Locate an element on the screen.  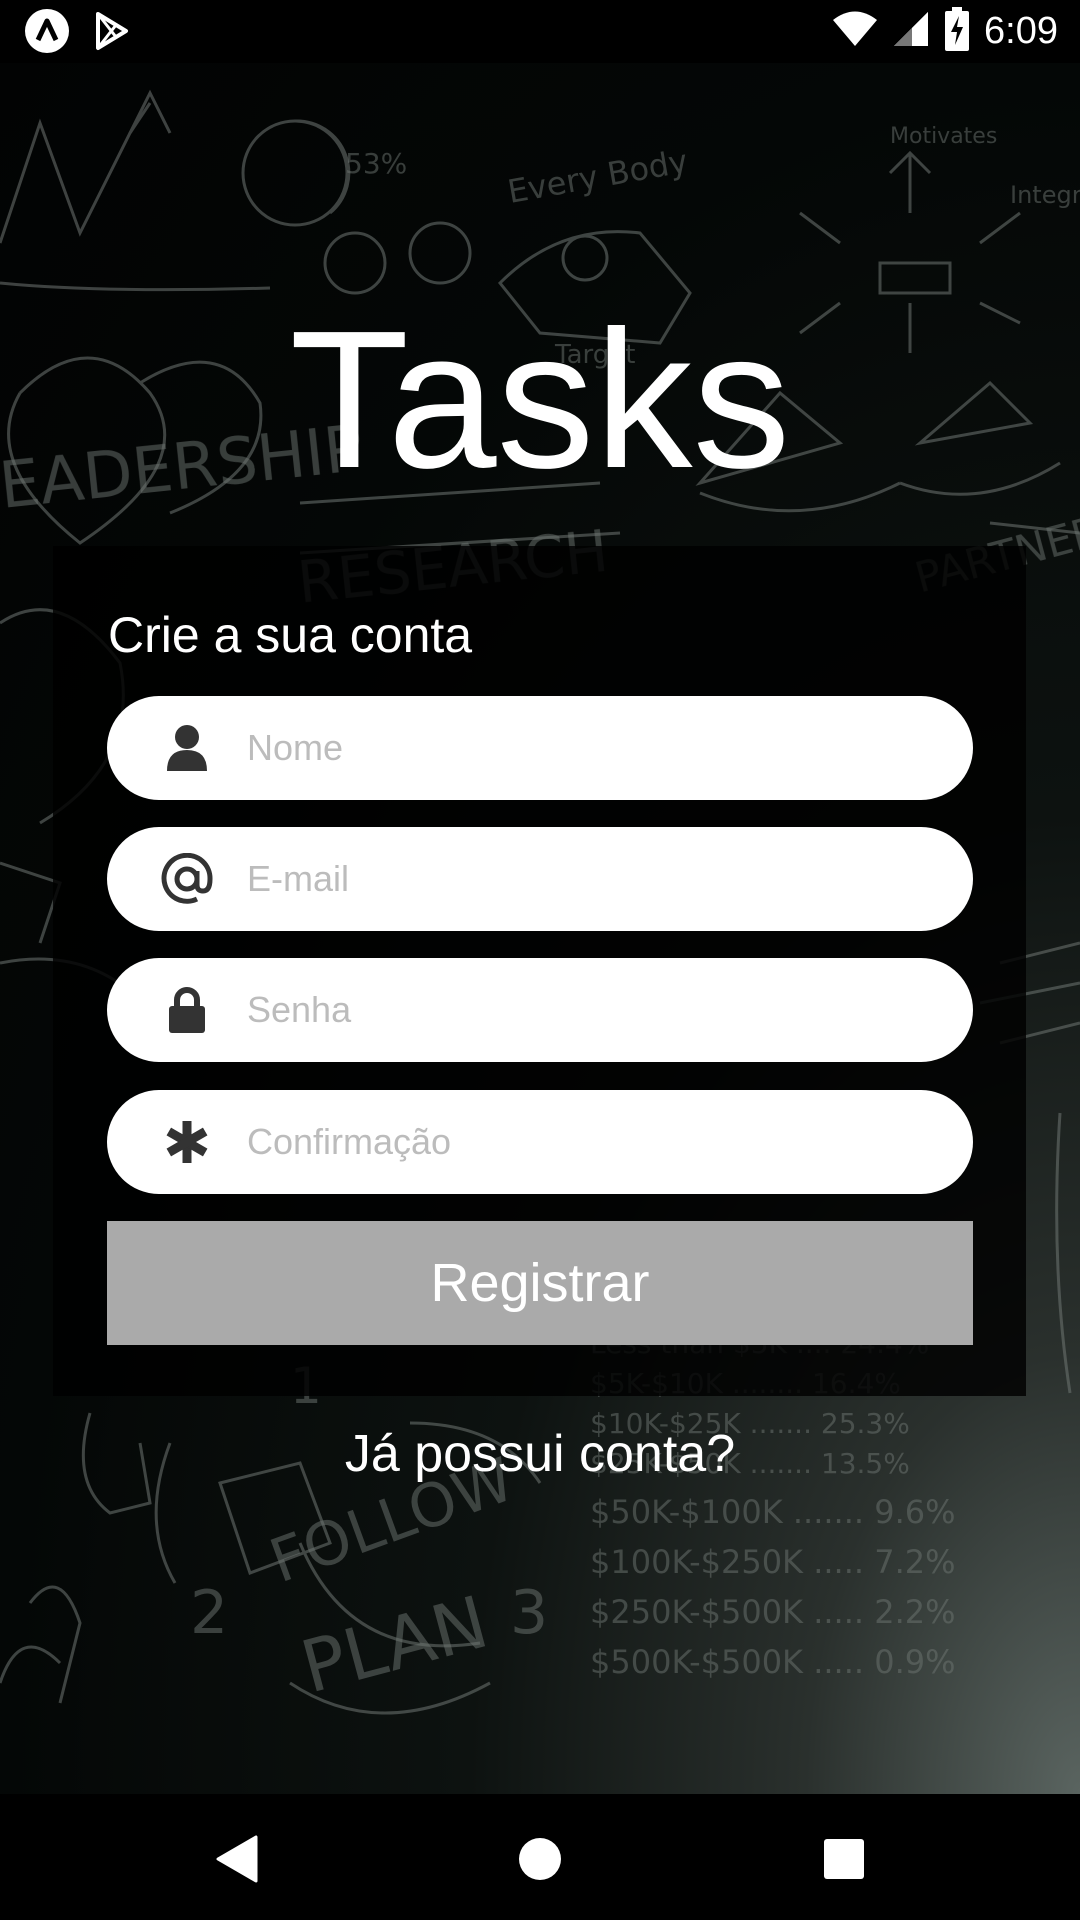
svg-text: 3 is located at coordinates (529, 1613).